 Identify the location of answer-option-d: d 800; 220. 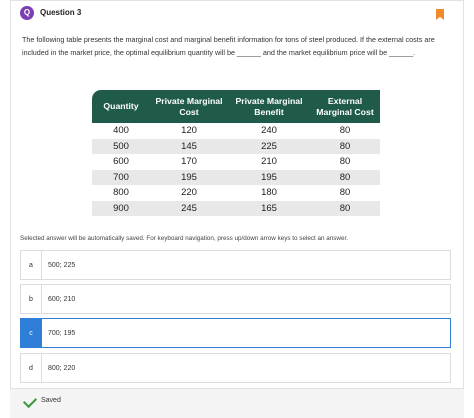
(235, 368).